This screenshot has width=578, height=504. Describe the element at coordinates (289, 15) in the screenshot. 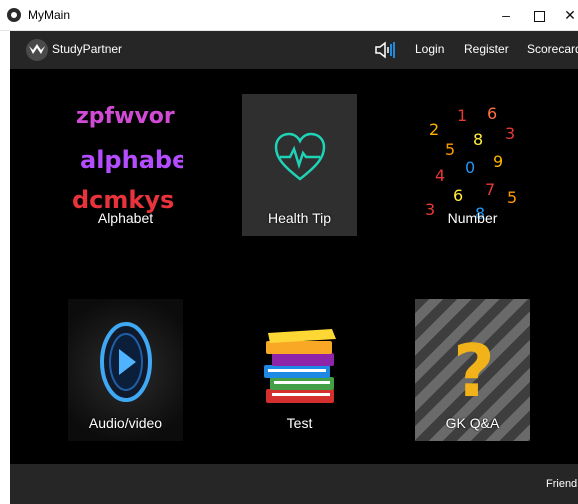

I see `window-titlebar: MyMain – ✕` at that location.